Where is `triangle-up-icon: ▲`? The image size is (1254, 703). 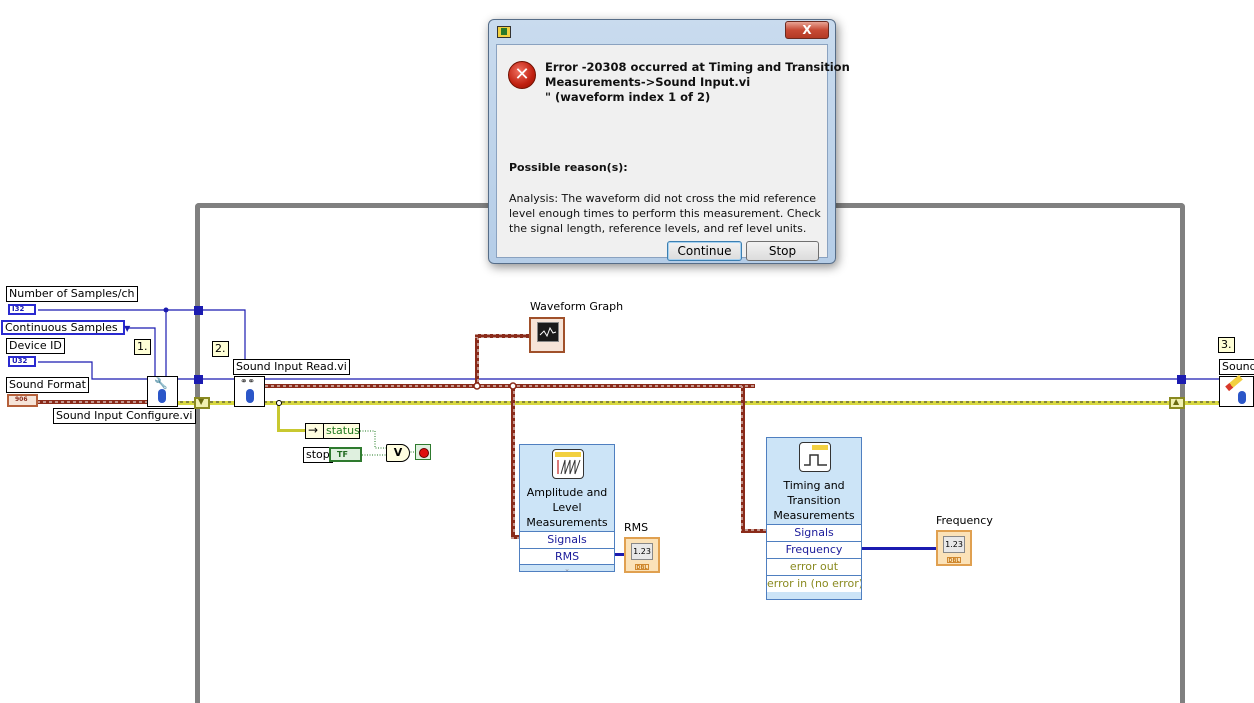 triangle-up-icon: ▲ is located at coordinates (1176, 401).